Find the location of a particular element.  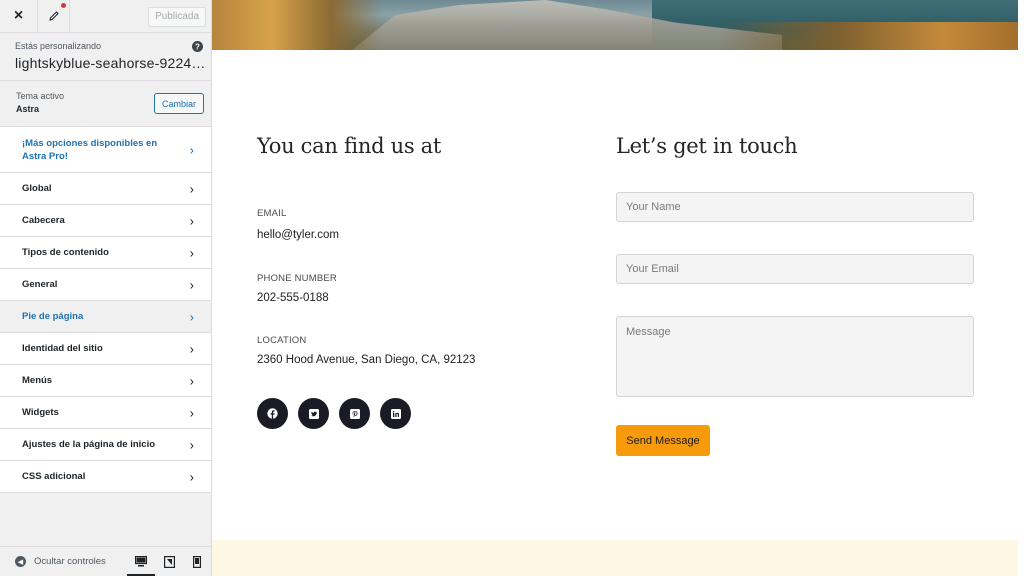

footer-band is located at coordinates (615, 558).